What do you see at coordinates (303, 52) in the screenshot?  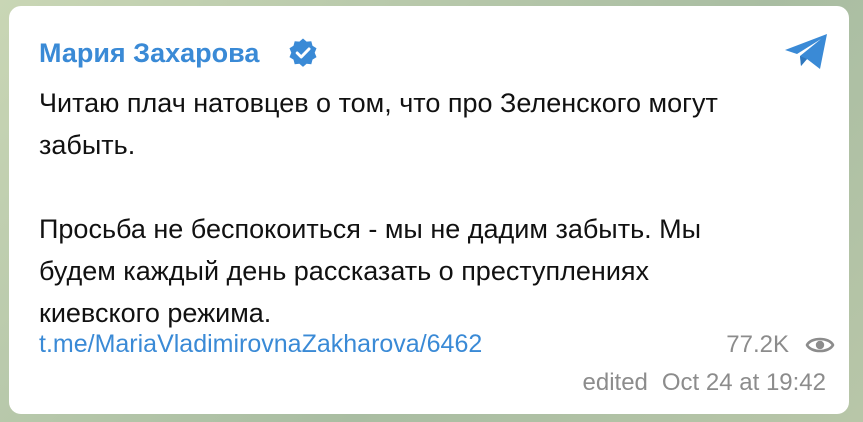 I see `verified-badge-icon` at bounding box center [303, 52].